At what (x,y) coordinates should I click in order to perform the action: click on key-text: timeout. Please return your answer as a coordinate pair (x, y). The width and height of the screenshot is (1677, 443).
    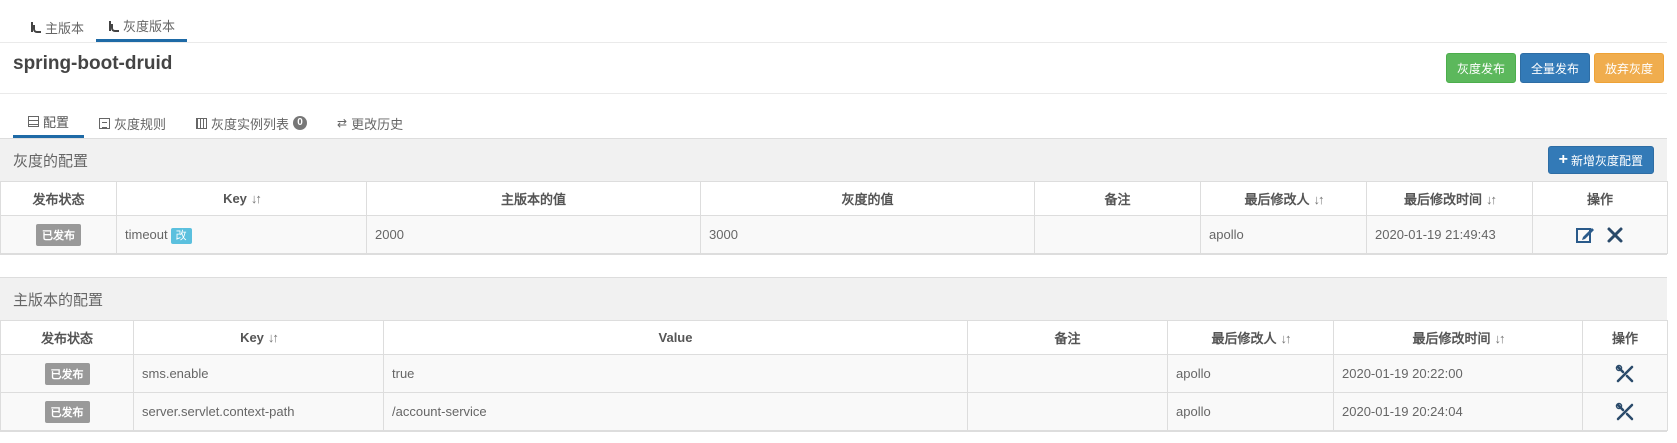
    Looking at the image, I should click on (146, 234).